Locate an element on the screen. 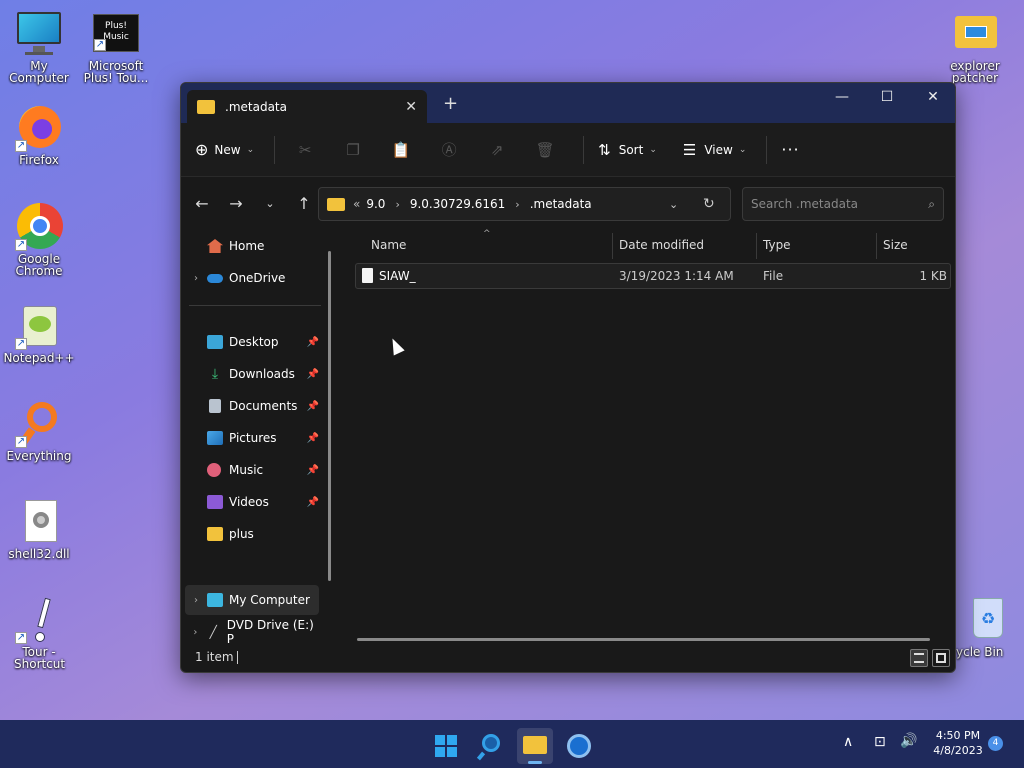 The width and height of the screenshot is (1024, 768). breadcrumb-item: .metadata is located at coordinates (561, 204).